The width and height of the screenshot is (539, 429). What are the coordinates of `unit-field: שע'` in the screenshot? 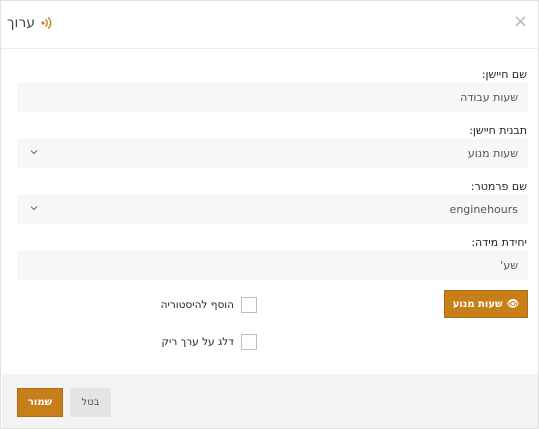 It's located at (272, 265).